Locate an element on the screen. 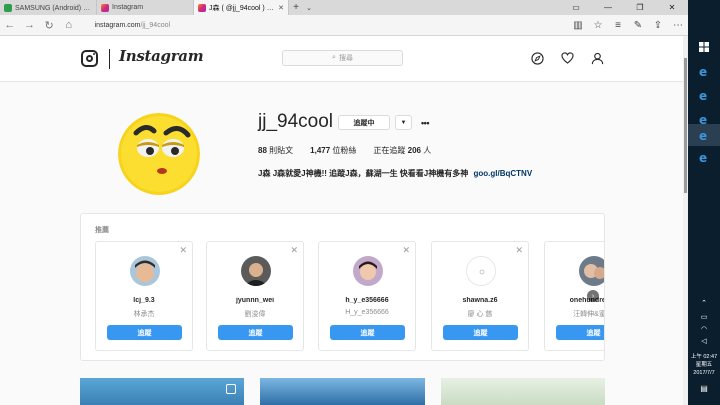  suggestion-username: shawna.z6 is located at coordinates (480, 300).